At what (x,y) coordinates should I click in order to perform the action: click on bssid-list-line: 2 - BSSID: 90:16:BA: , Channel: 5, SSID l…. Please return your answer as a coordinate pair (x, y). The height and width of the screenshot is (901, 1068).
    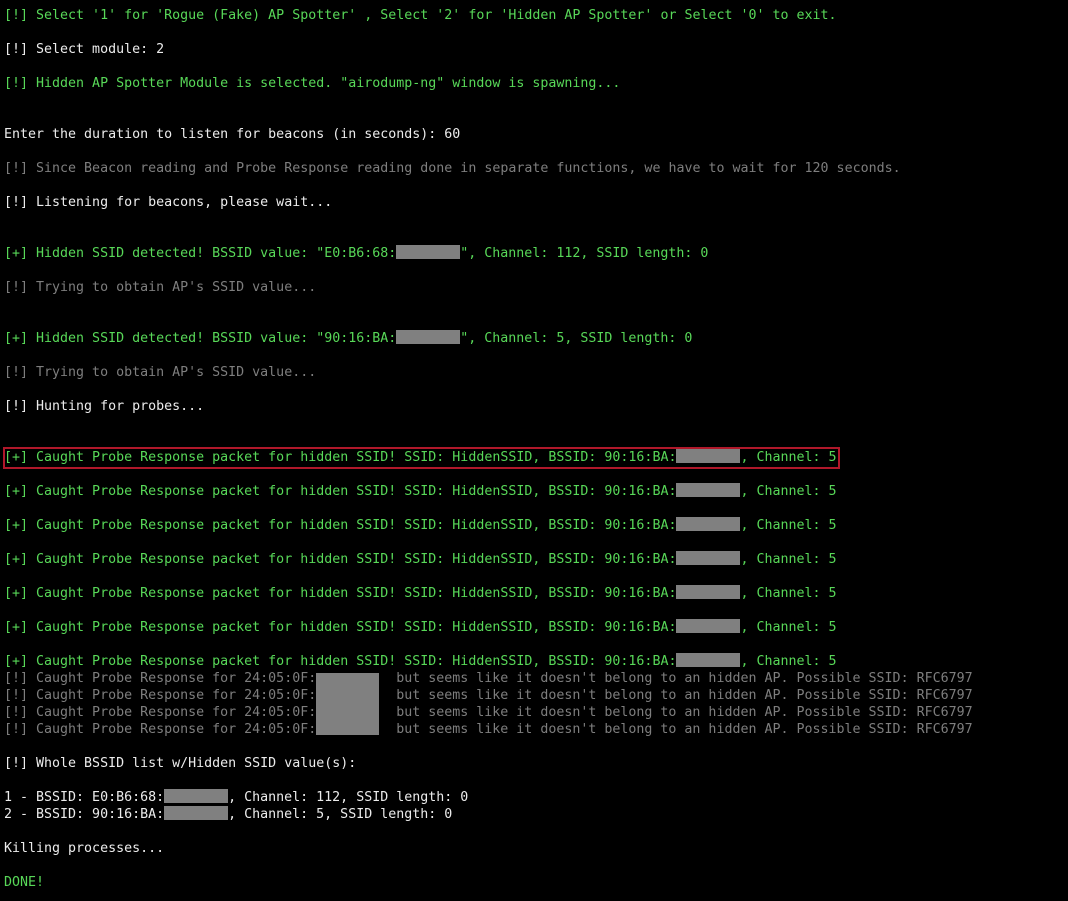
    Looking at the image, I should click on (228, 814).